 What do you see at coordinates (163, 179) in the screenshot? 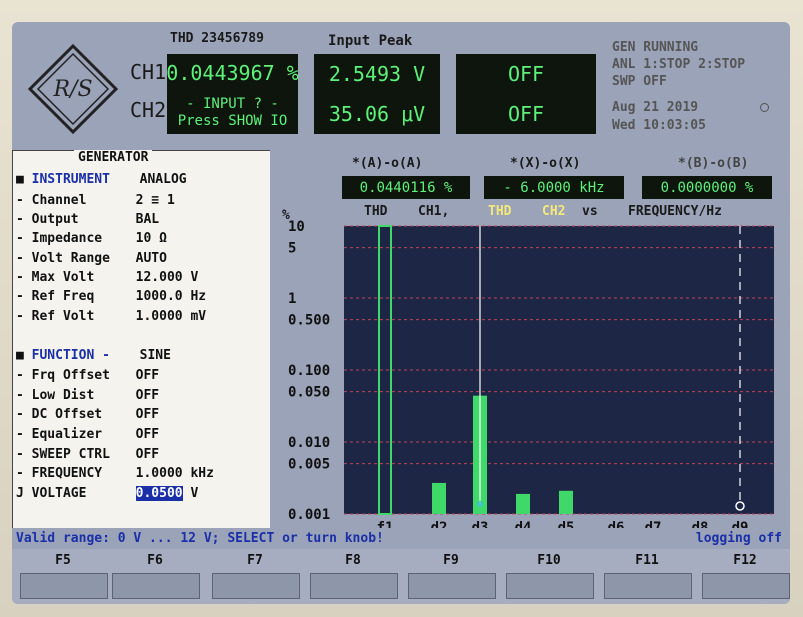
I see `row-value: ANALOG` at bounding box center [163, 179].